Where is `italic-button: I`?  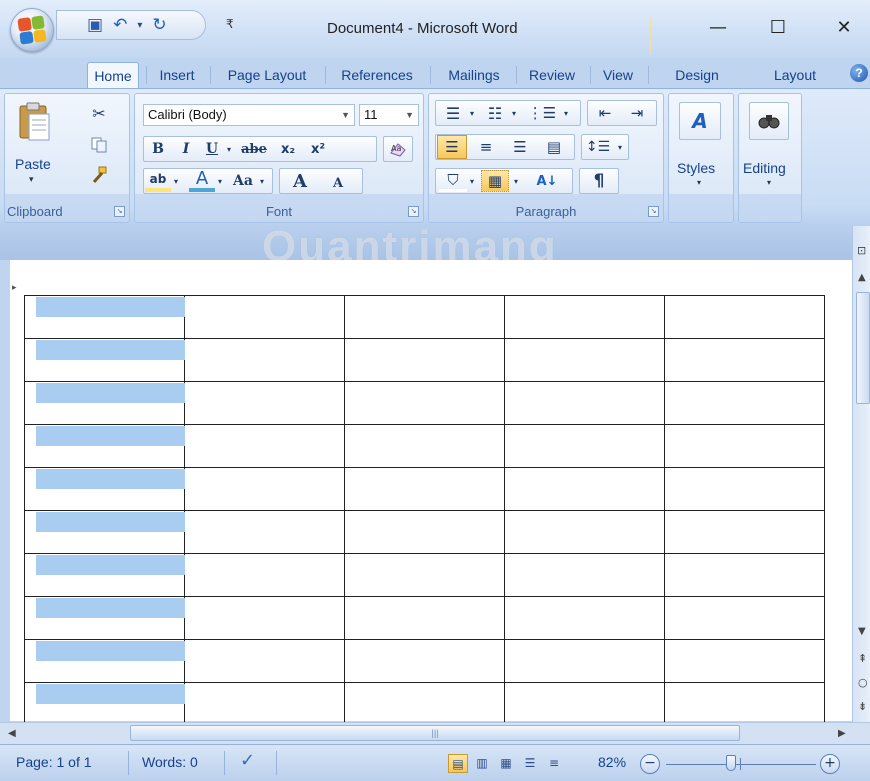 italic-button: I is located at coordinates (186, 149).